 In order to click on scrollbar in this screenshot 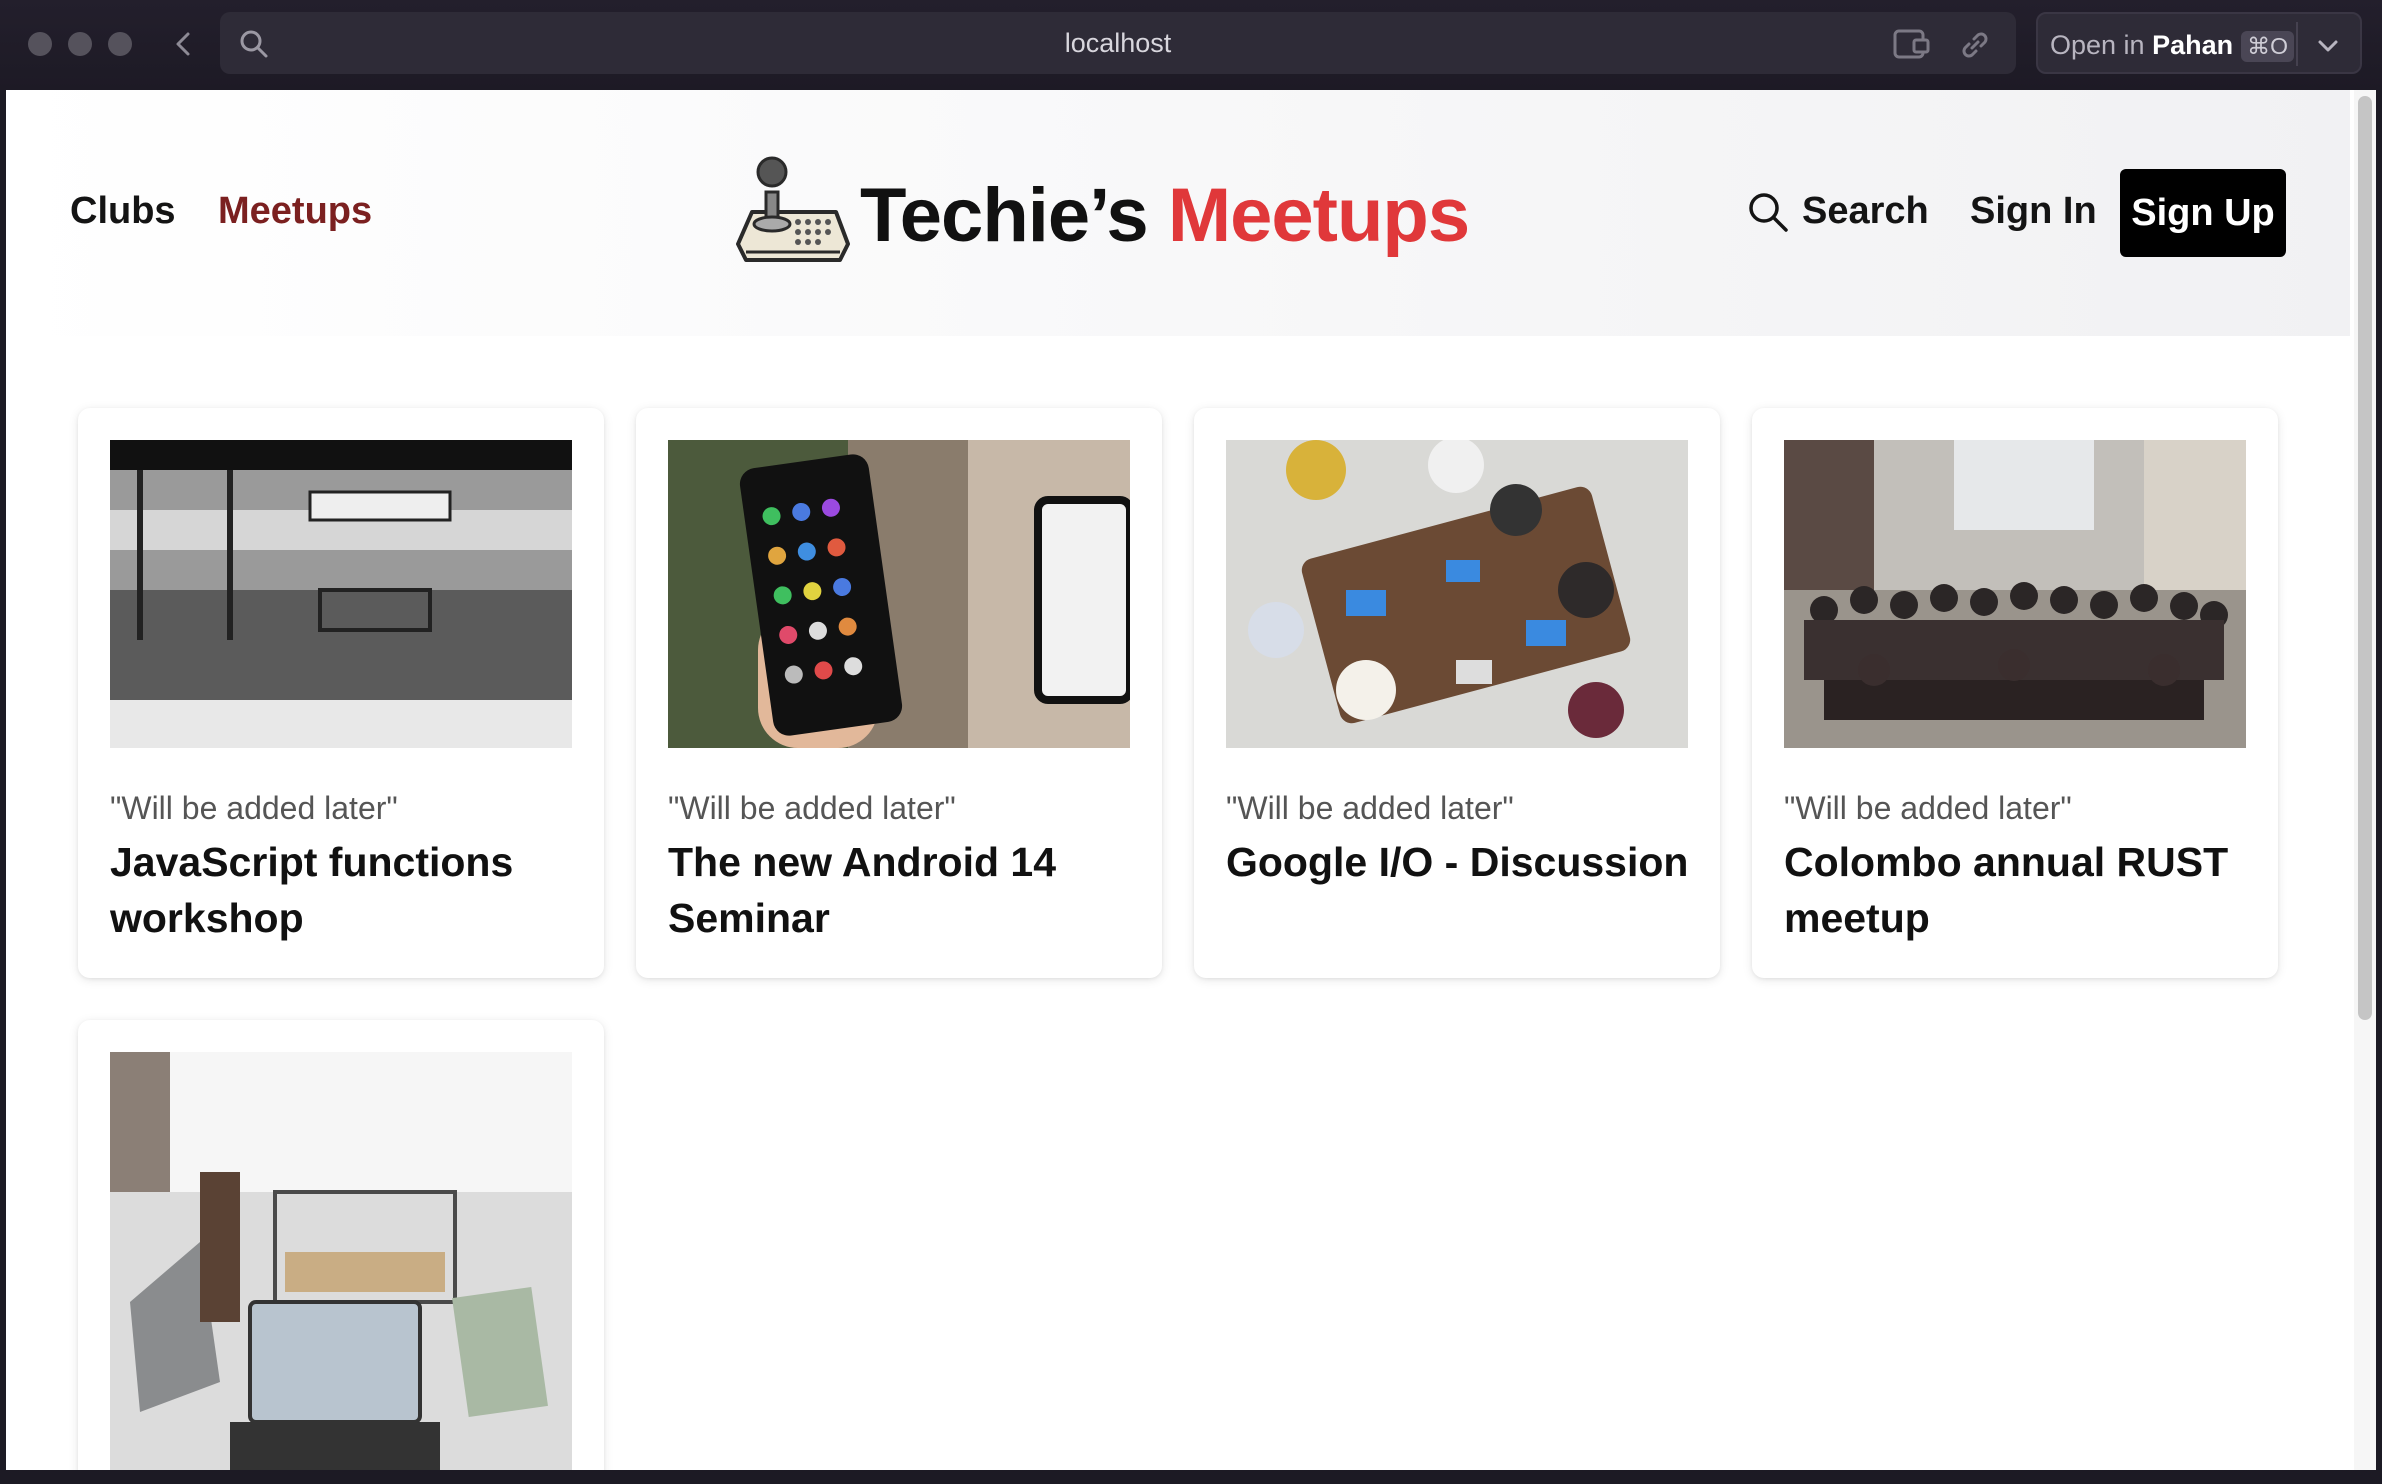, I will do `click(2365, 780)`.